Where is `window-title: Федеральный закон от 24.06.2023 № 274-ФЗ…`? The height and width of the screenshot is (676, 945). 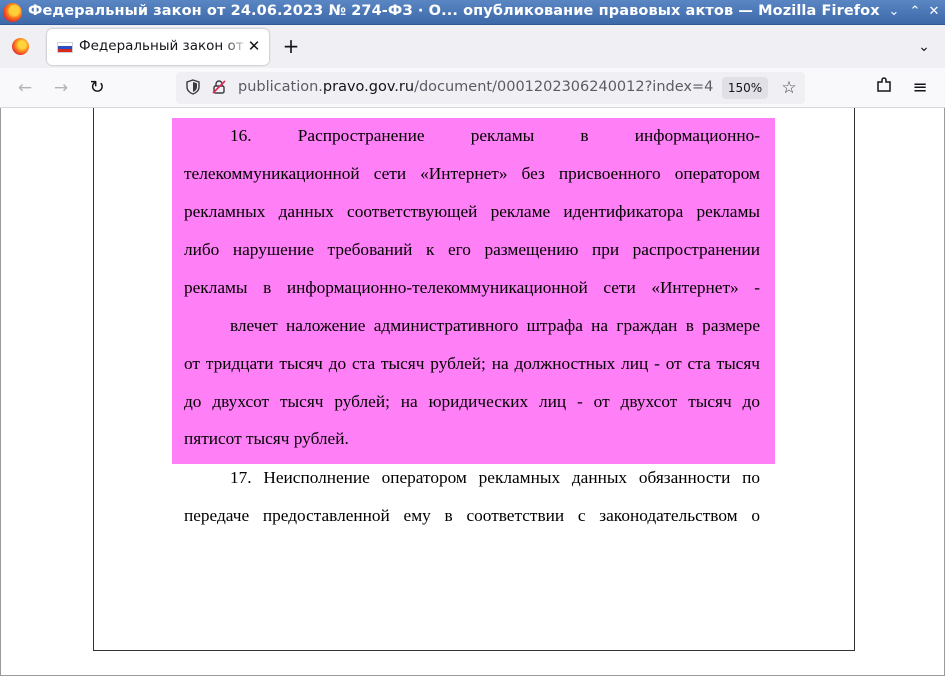 window-title: Федеральный закон от 24.06.2023 № 274-ФЗ… is located at coordinates (454, 11).